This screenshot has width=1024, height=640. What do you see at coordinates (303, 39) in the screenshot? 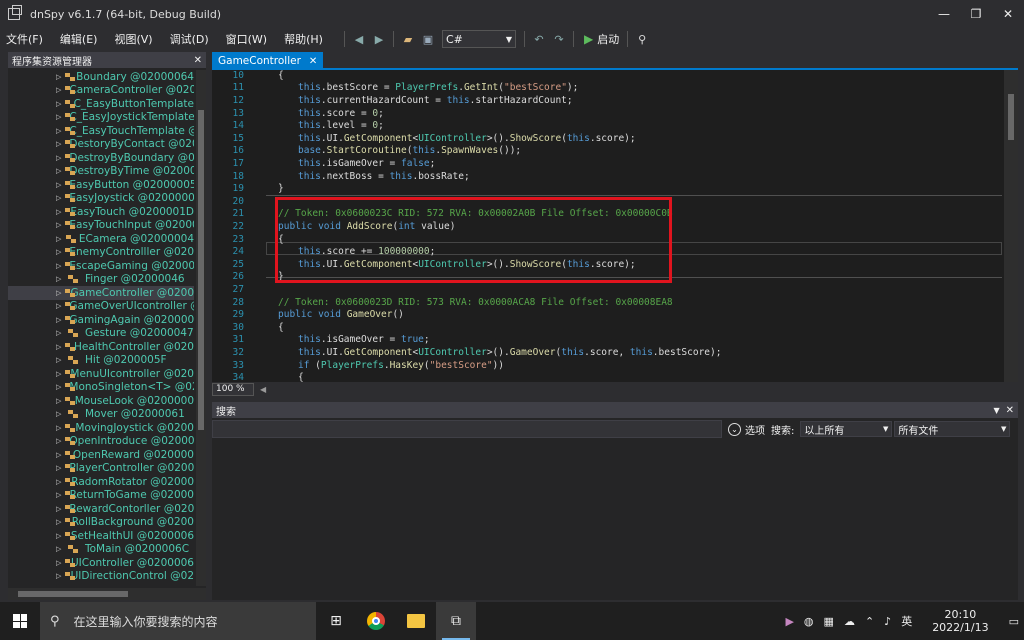
I see `menu-help: 帮助(H)` at bounding box center [303, 39].